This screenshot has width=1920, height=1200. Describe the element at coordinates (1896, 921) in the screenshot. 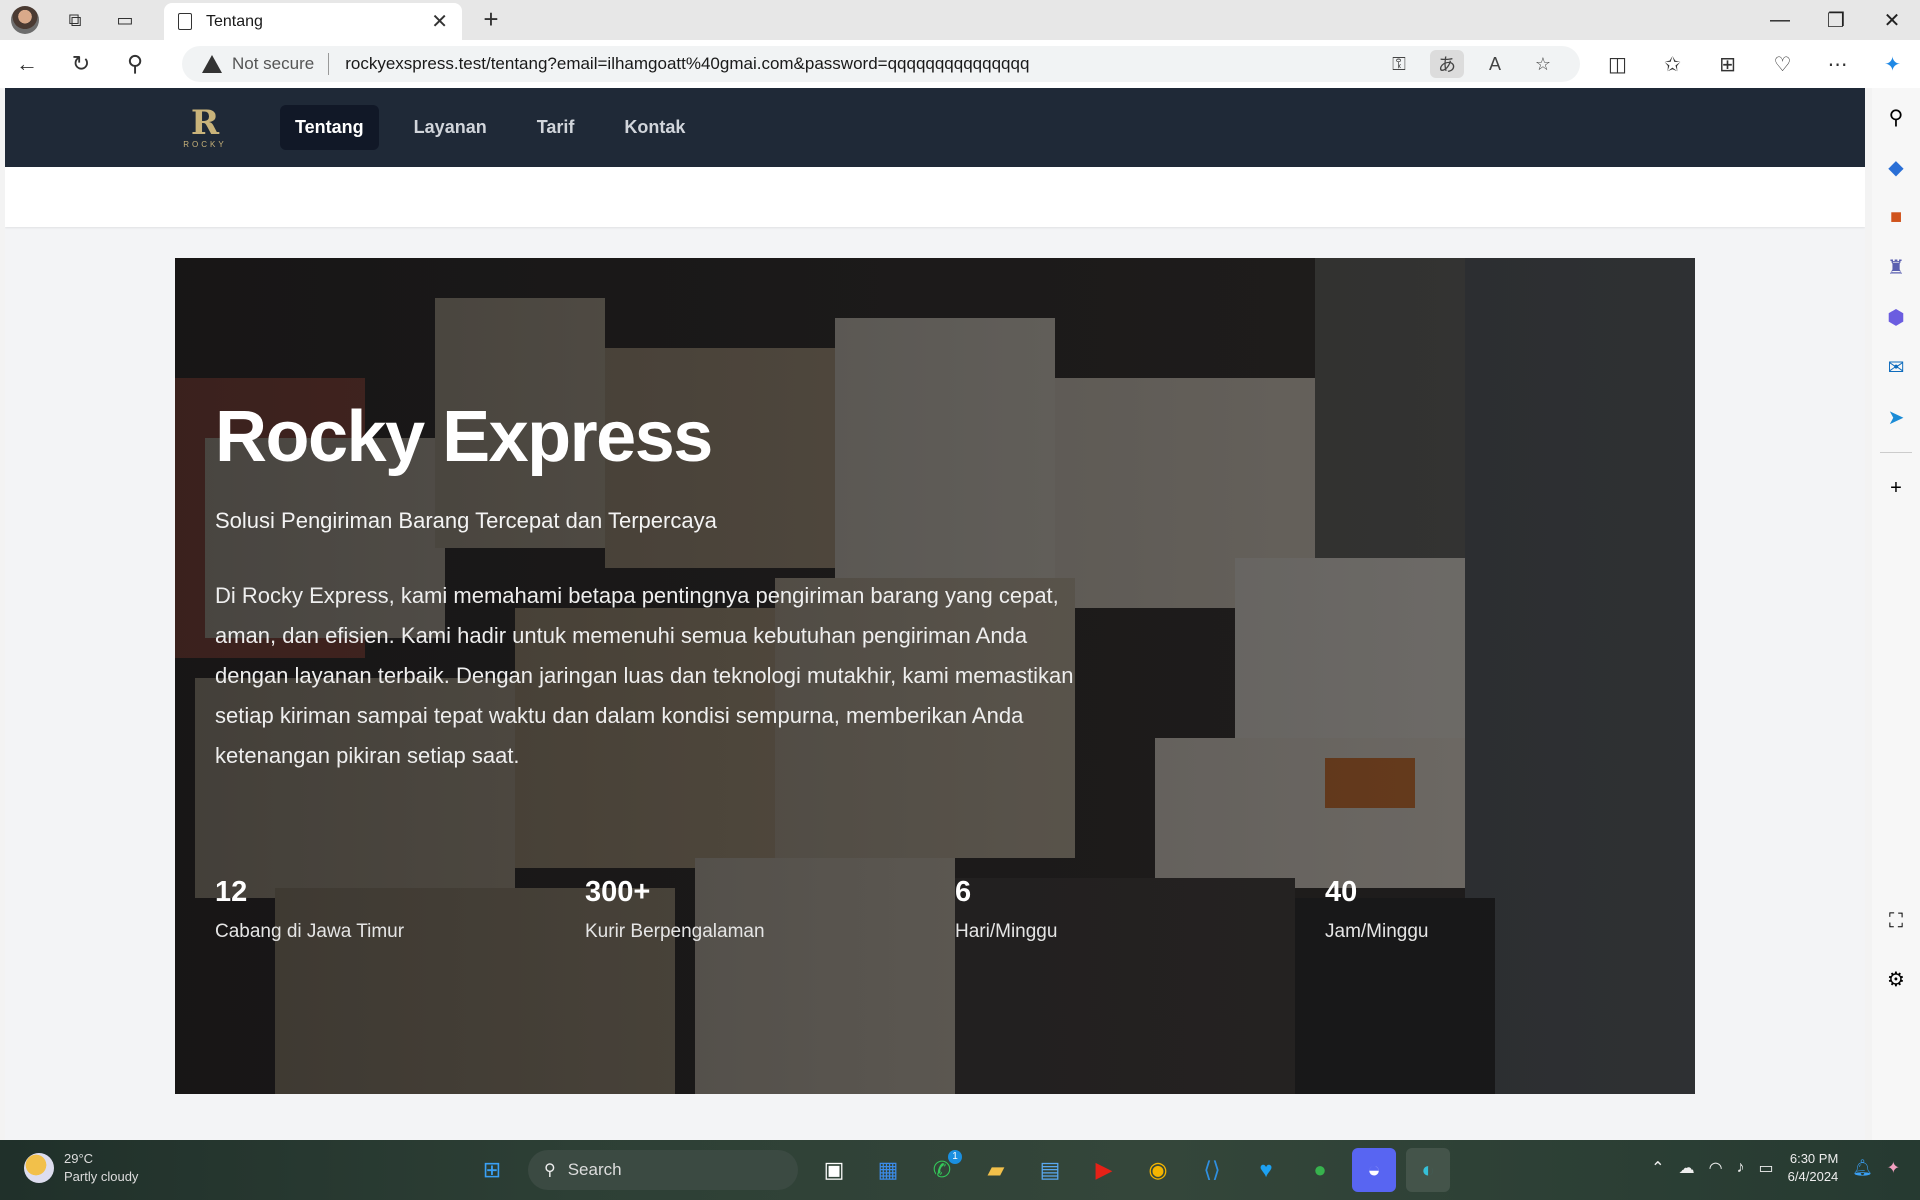

I see `screenshot-icon: ⛶` at that location.